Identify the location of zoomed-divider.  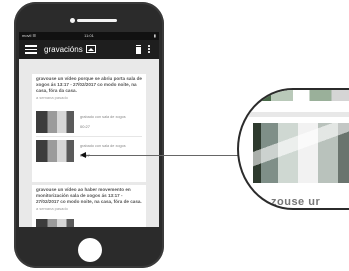
(294, 114).